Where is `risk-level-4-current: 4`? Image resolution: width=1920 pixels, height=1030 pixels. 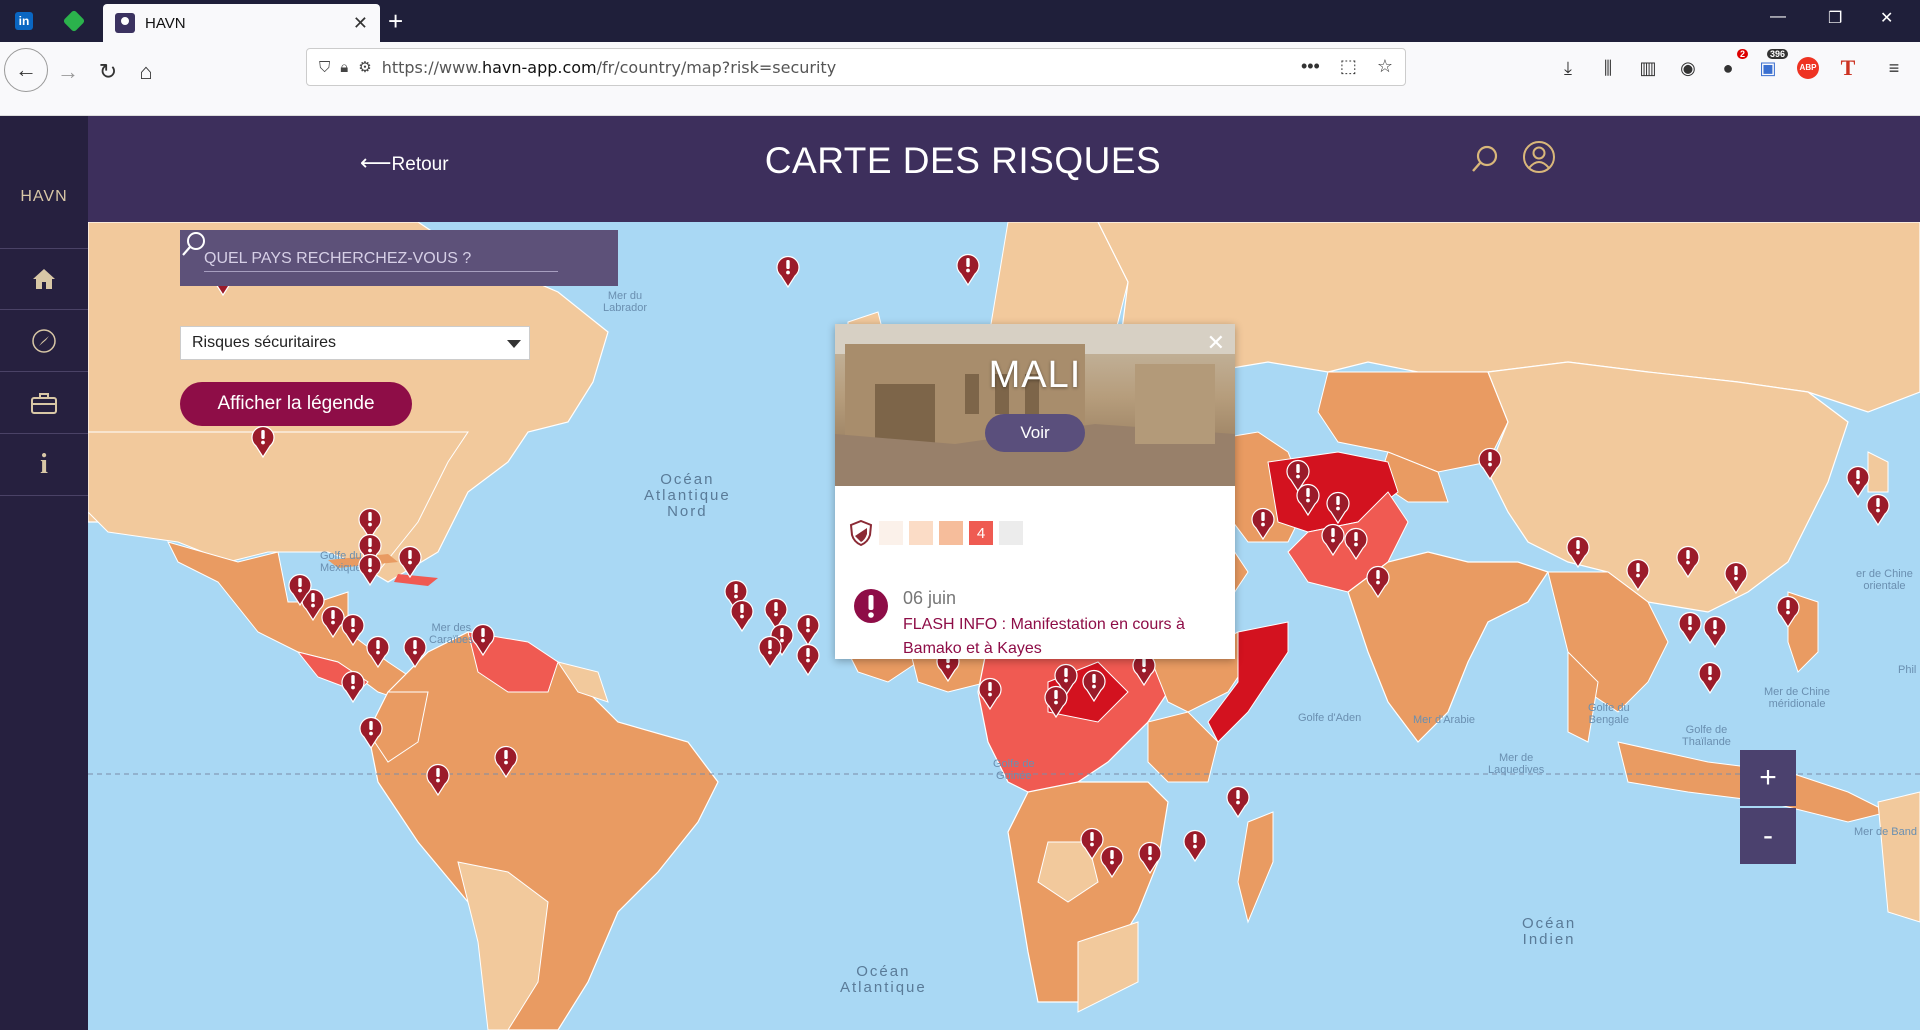 risk-level-4-current: 4 is located at coordinates (981, 533).